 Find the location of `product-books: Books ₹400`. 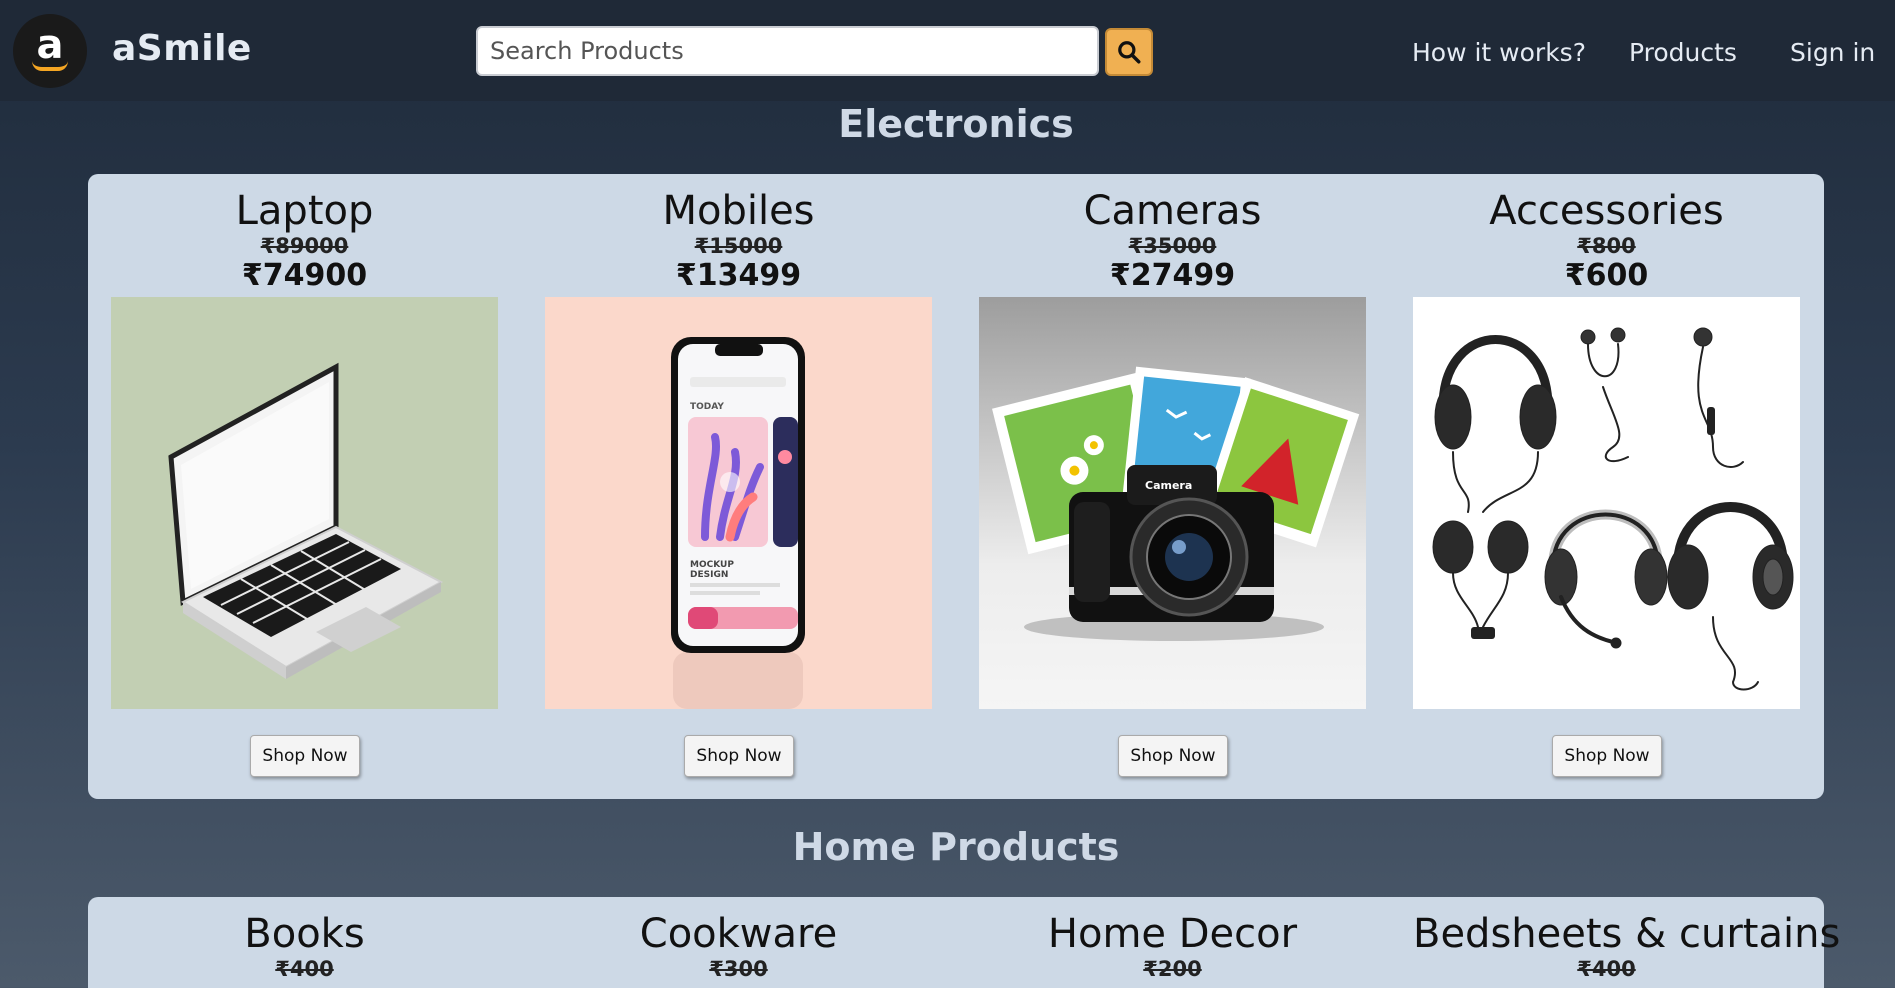

product-books: Books ₹400 is located at coordinates (304, 946).